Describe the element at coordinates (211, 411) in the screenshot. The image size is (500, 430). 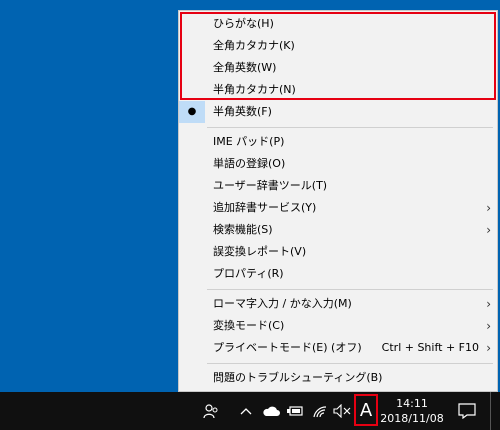
I see `people-icon` at that location.